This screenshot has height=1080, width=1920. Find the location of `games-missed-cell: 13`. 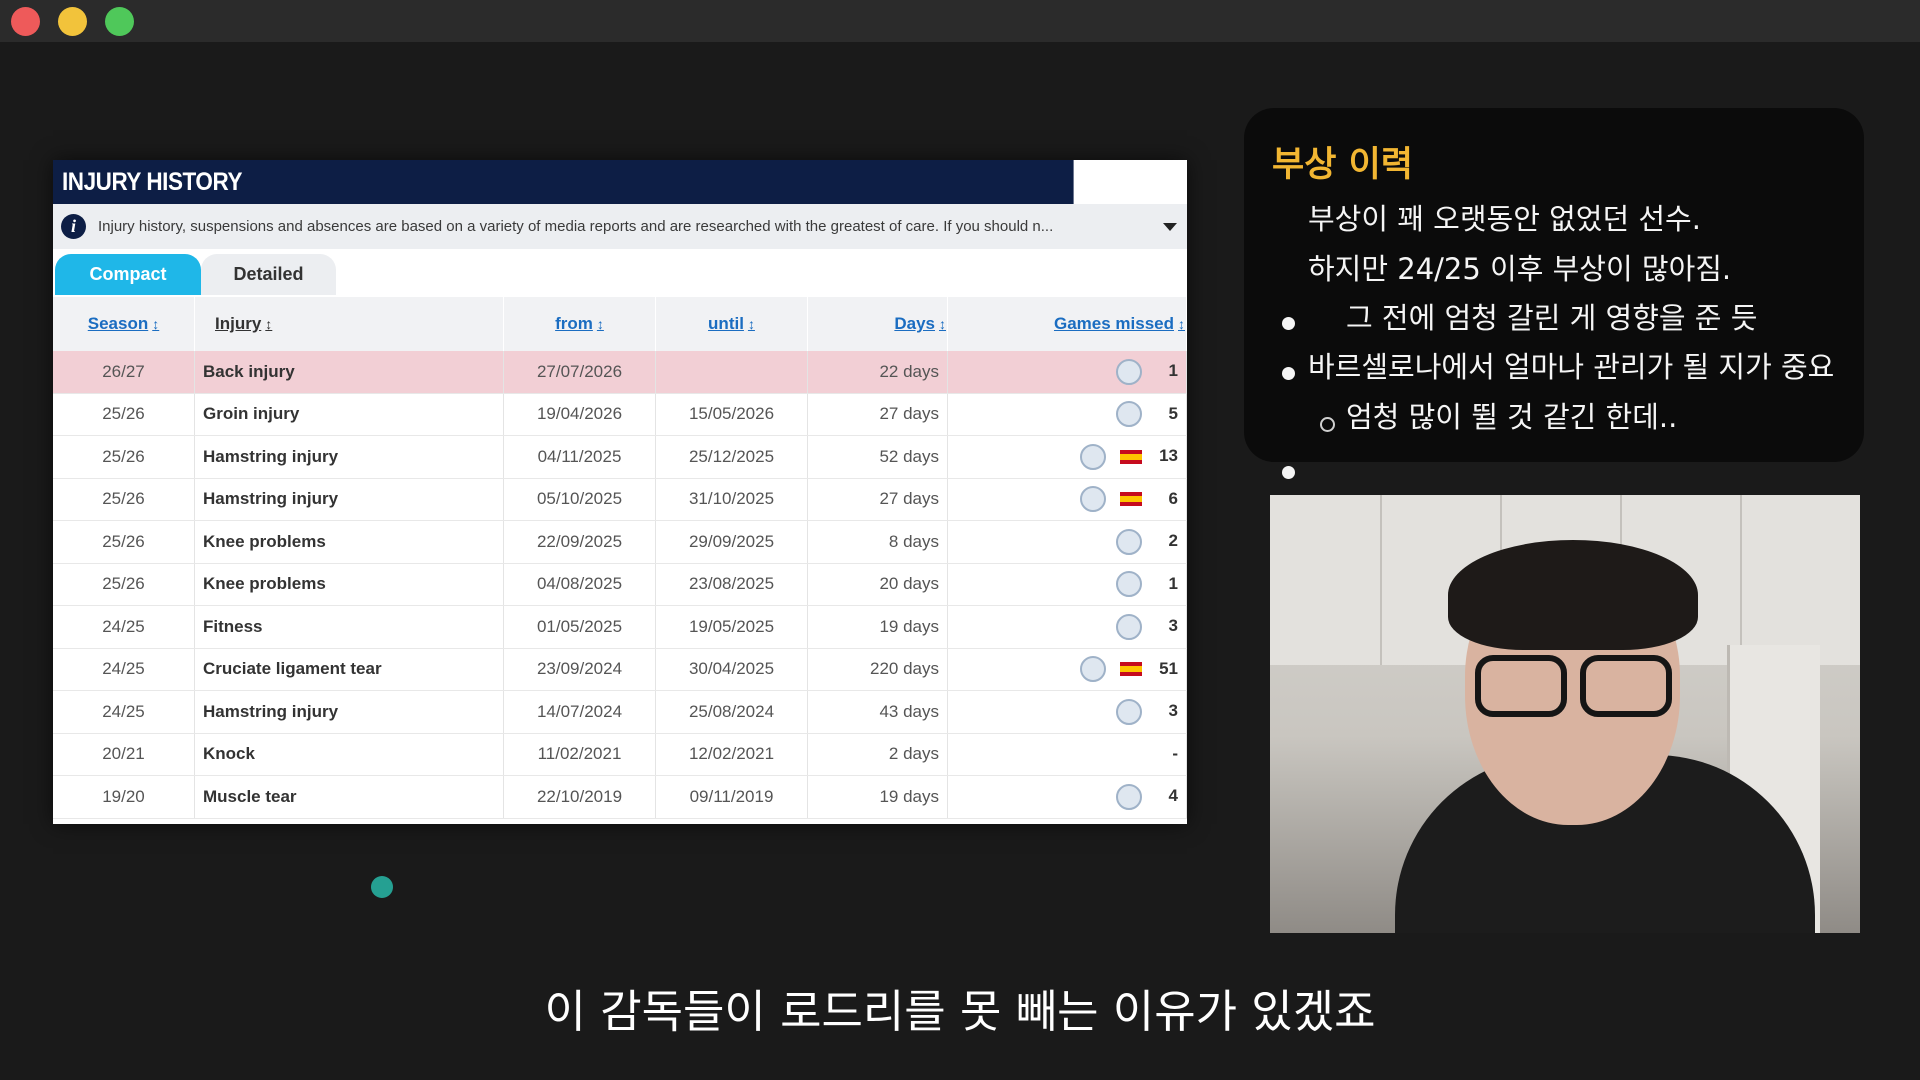

games-missed-cell: 13 is located at coordinates (1067, 457).